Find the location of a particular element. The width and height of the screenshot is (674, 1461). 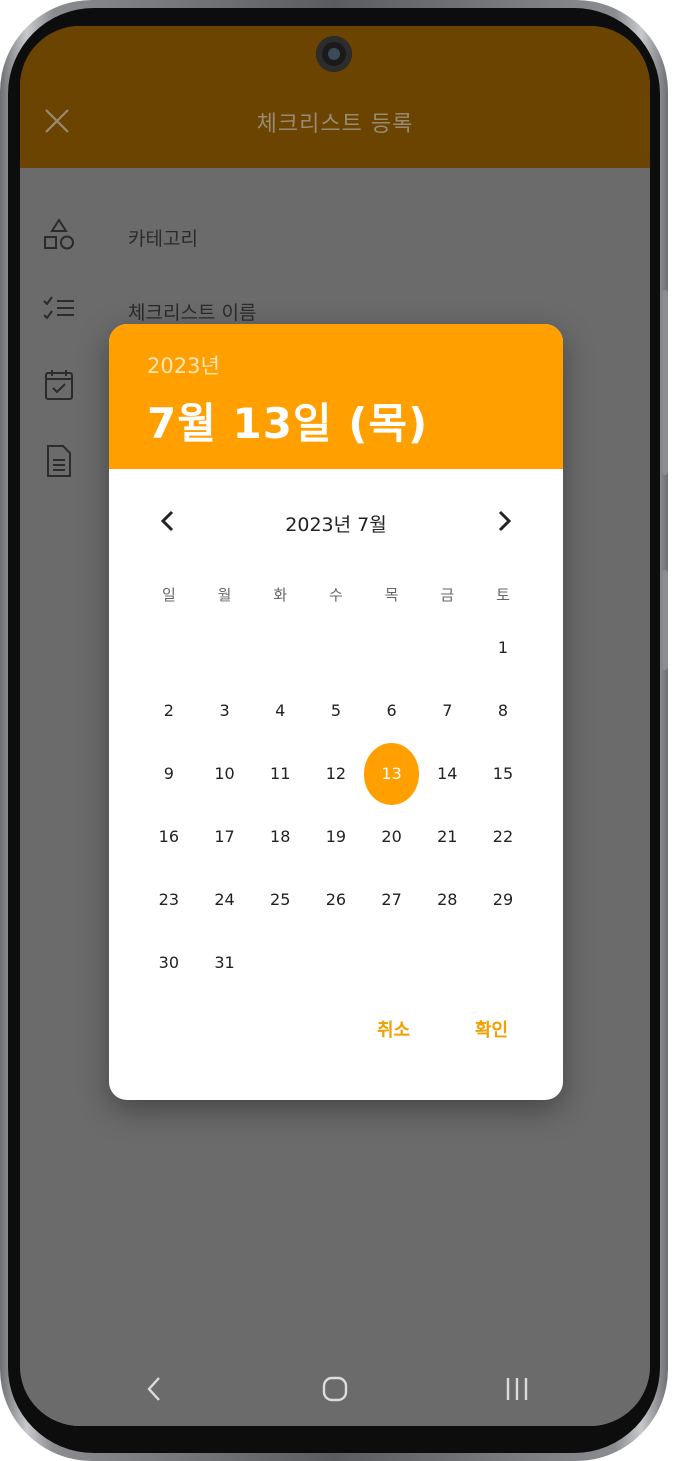

weekday-label: 화 is located at coordinates (280, 594).